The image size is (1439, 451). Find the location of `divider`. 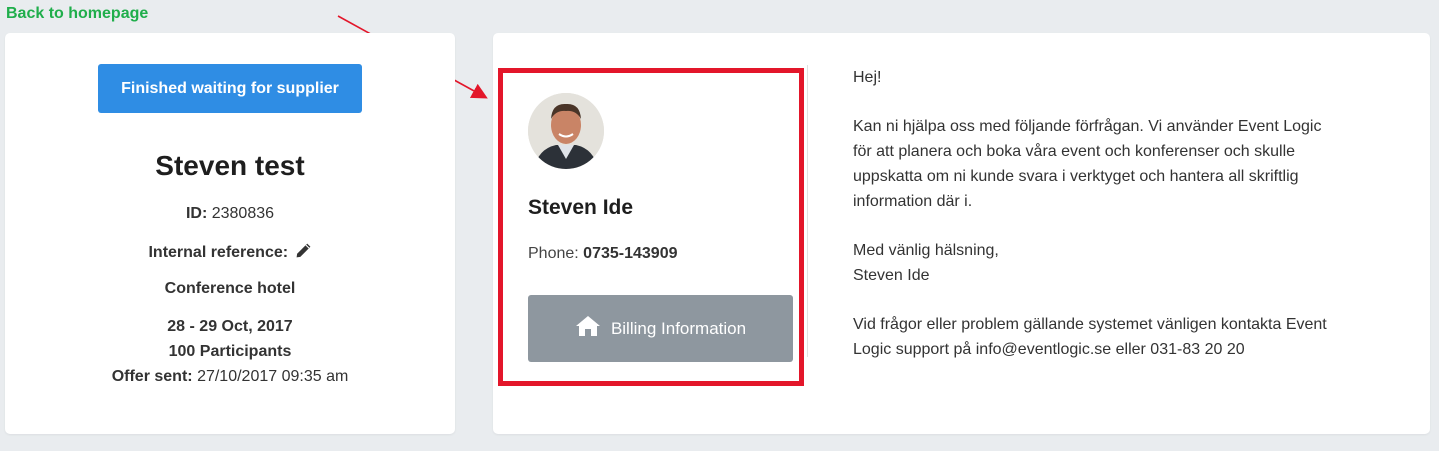

divider is located at coordinates (807, 211).